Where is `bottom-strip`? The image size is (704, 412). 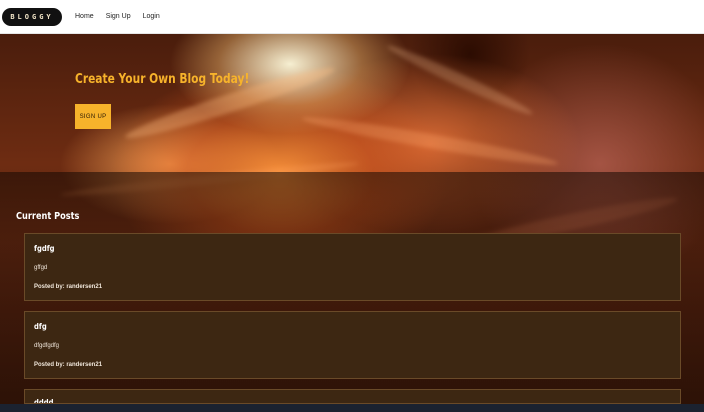
bottom-strip is located at coordinates (352, 408).